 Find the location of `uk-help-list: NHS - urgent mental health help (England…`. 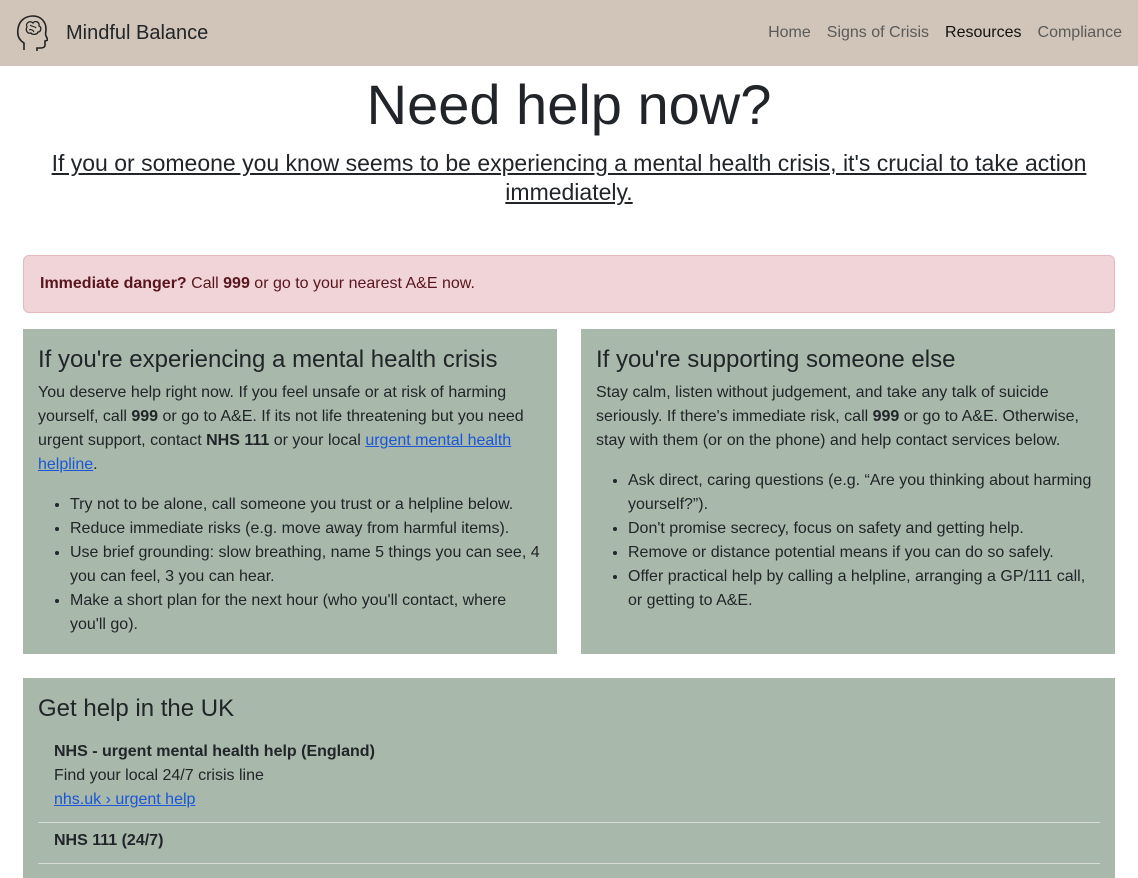

uk-help-list: NHS - urgent mental health help (England… is located at coordinates (569, 799).